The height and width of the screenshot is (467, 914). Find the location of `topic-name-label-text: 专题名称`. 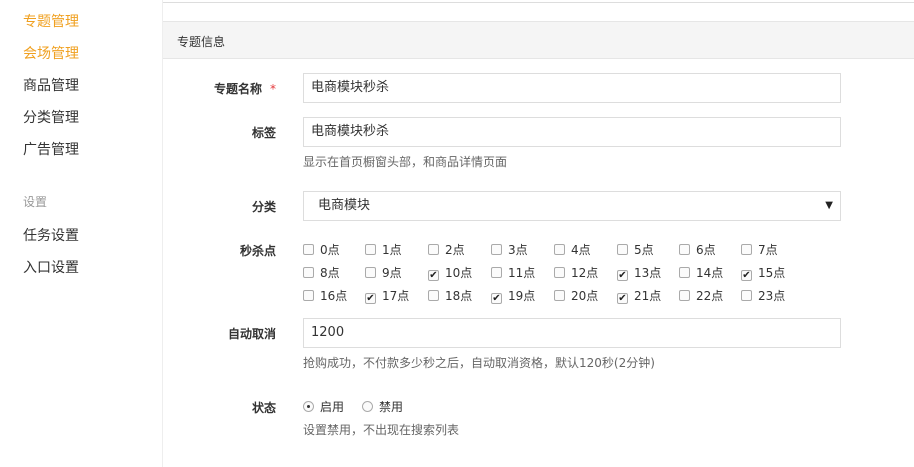

topic-name-label-text: 专题名称 is located at coordinates (237, 89).